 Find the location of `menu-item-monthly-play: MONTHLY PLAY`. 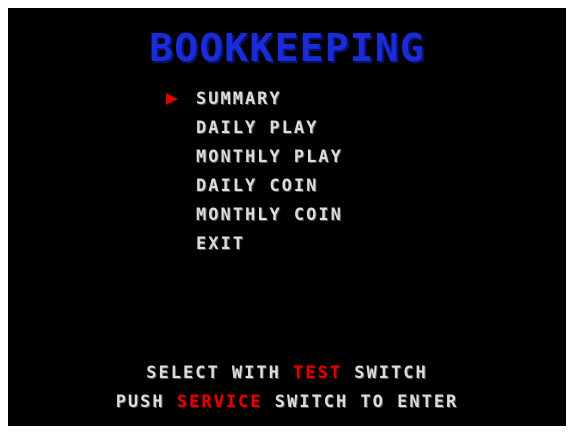

menu-item-monthly-play: MONTHLY PLAY is located at coordinates (269, 157).